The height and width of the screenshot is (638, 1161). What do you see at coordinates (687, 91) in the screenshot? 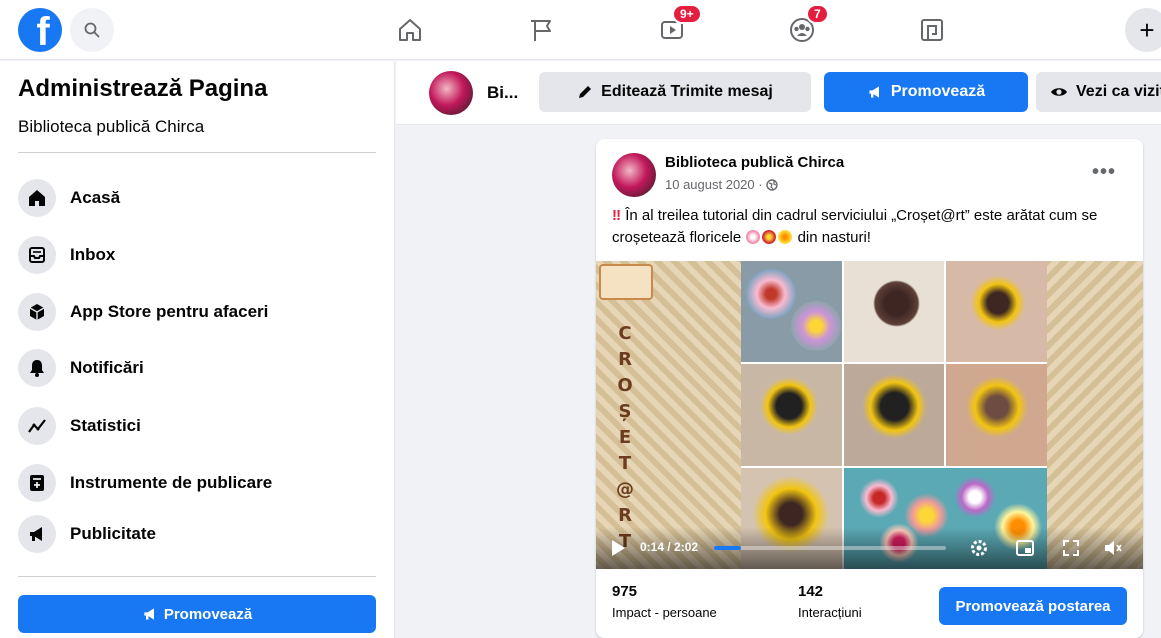
I see `edit-send-message-label: Editează Trimite mesaj` at bounding box center [687, 91].